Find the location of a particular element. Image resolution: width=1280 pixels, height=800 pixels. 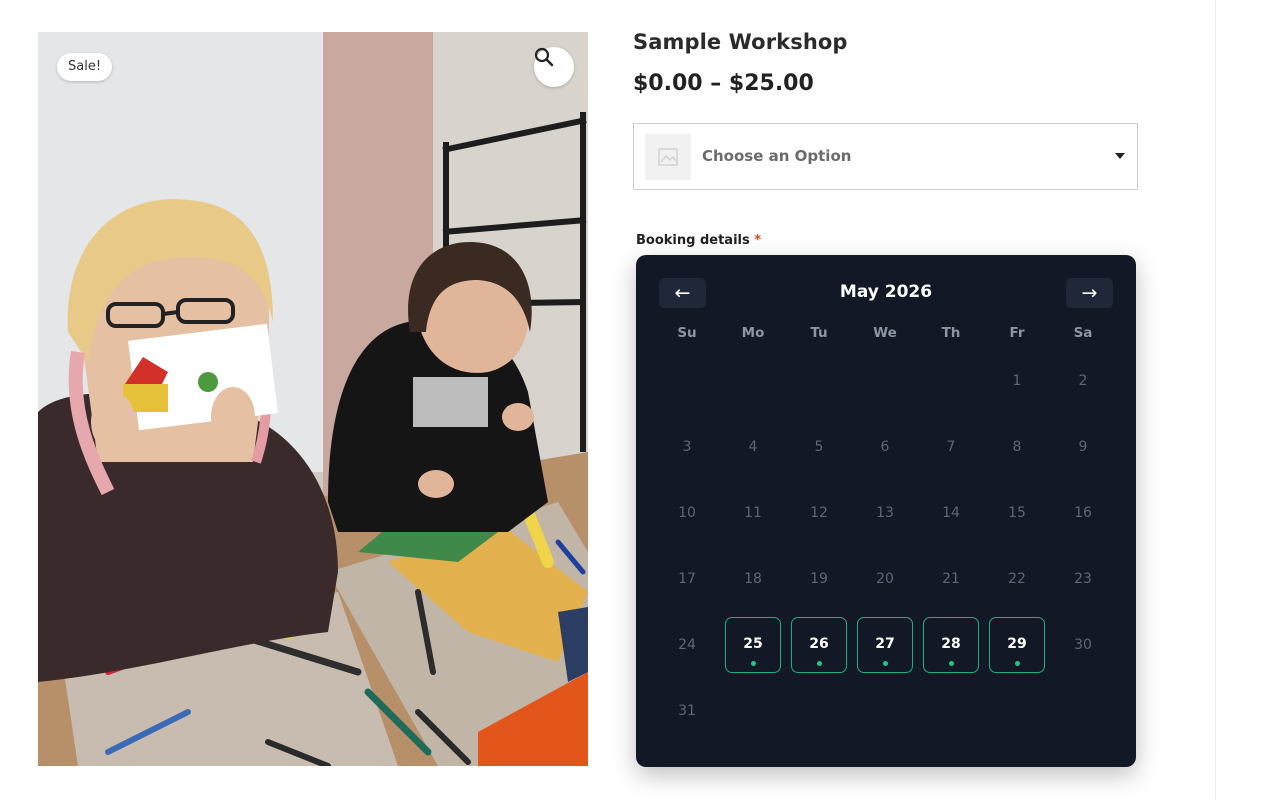

booking-details-label: Booking details * is located at coordinates (698, 240).